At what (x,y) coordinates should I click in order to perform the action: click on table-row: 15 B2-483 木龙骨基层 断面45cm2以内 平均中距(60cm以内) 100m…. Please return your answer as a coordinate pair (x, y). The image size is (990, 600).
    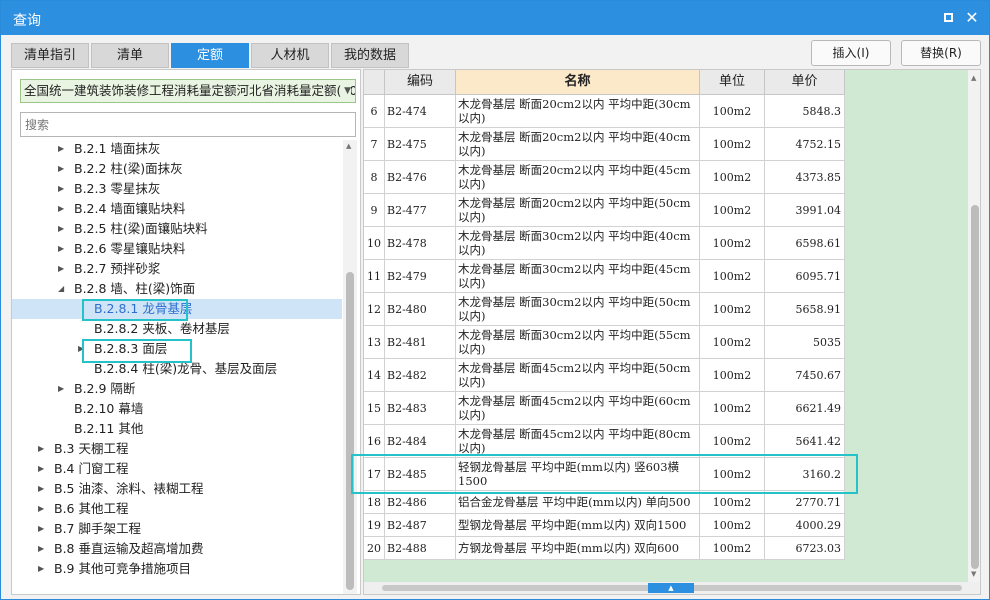
    Looking at the image, I should click on (604, 408).